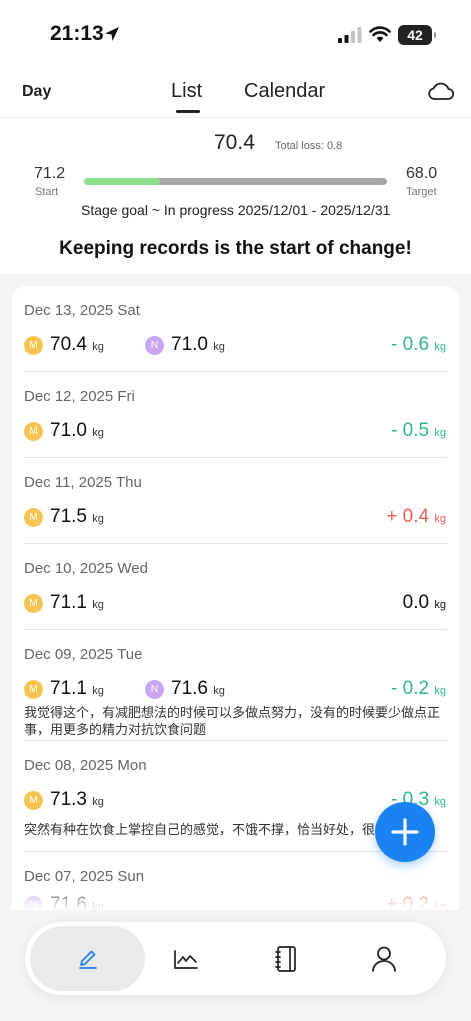  I want to click on bottom-tab-bar, so click(235, 958).